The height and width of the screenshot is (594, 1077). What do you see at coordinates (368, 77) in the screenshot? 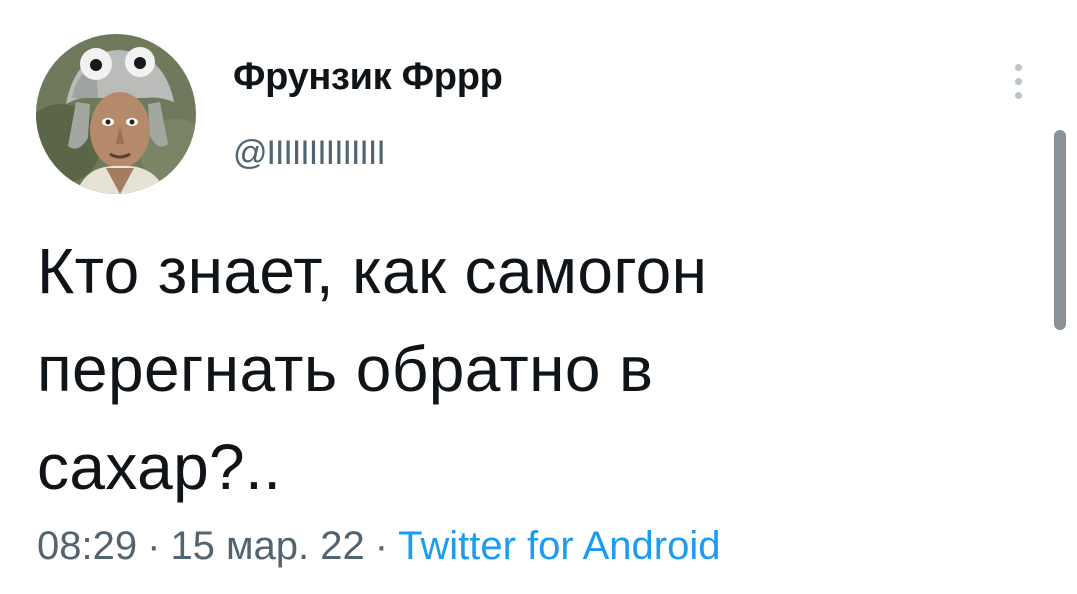
I see `display-name: Фрунзик Фррр` at bounding box center [368, 77].